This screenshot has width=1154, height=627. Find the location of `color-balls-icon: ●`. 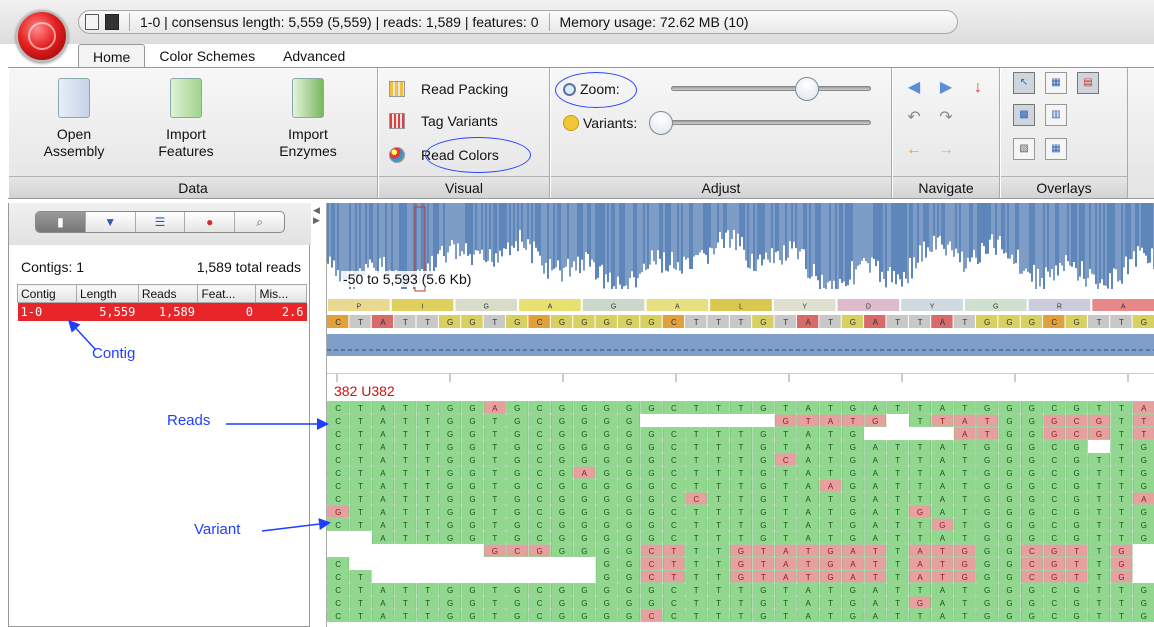

color-balls-icon: ● is located at coordinates (210, 222).